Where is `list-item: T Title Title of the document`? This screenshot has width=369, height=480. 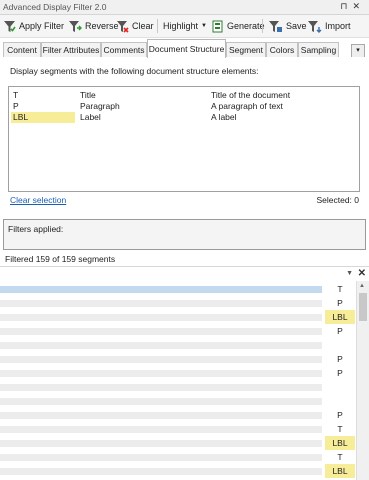 list-item: T Title Title of the document is located at coordinates (184, 95).